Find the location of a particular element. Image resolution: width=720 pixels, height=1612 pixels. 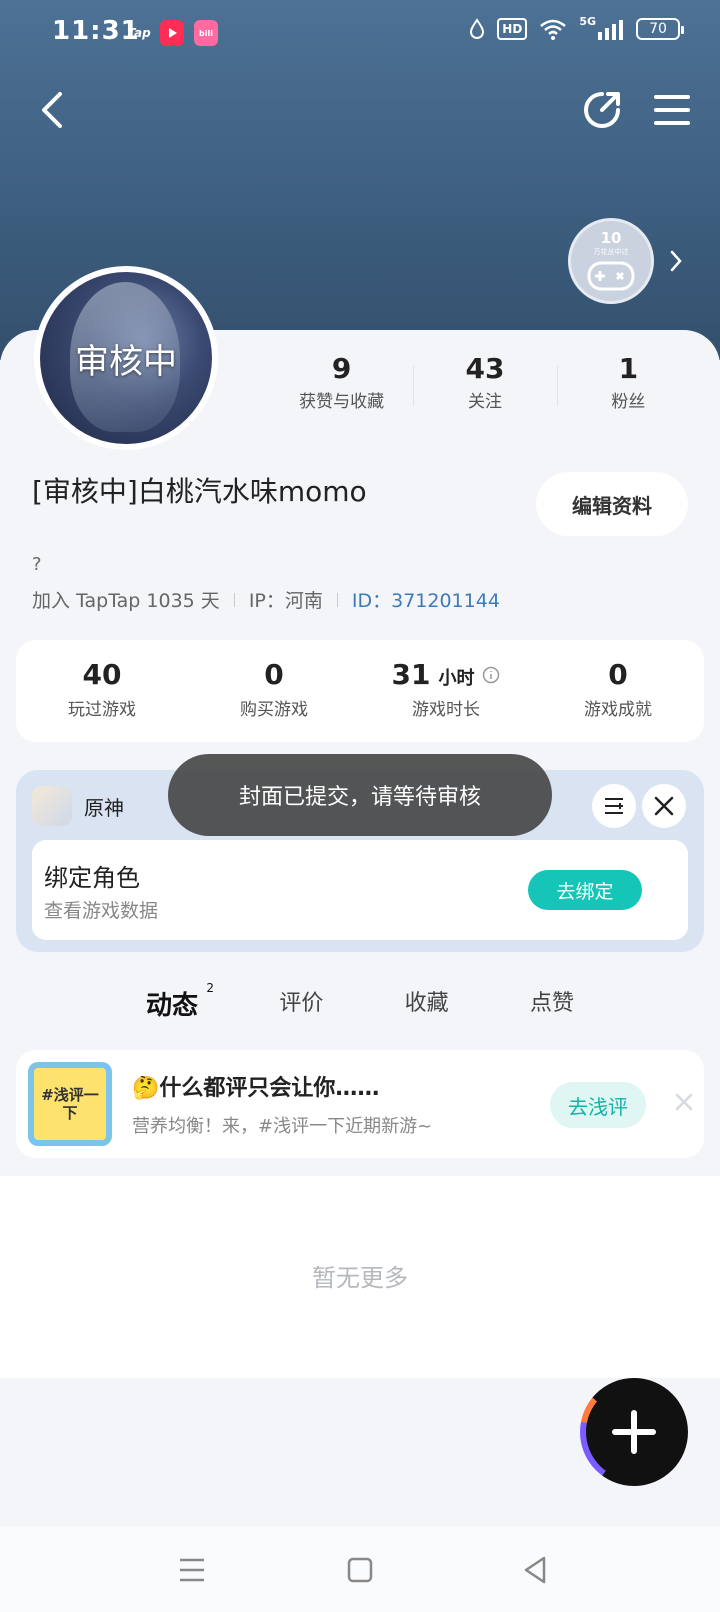

promo-image-text: #浅评一下 is located at coordinates (70, 1104).